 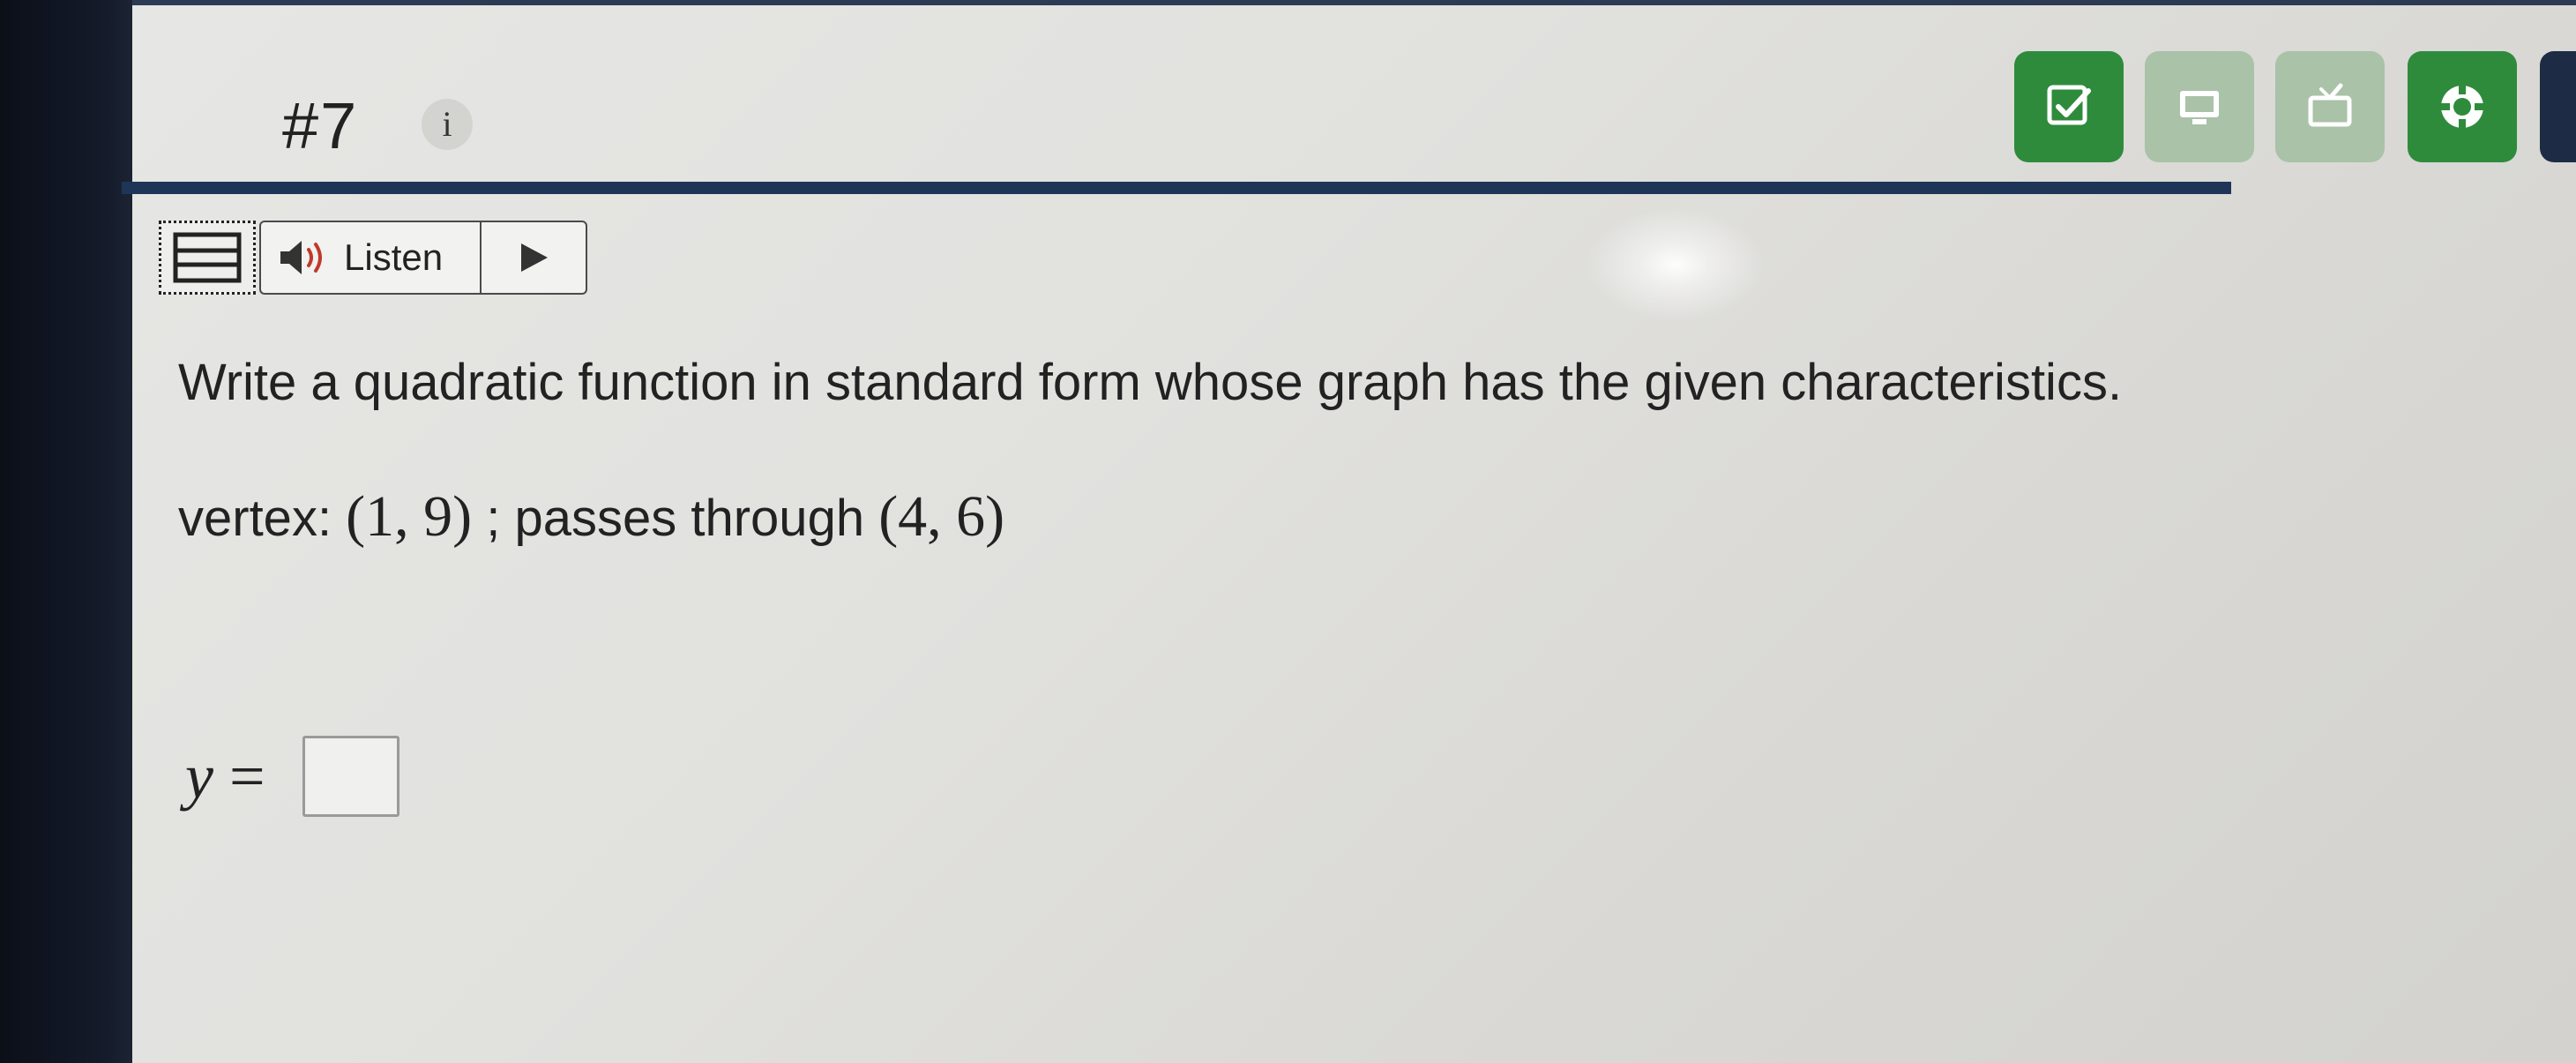 What do you see at coordinates (66, 531) in the screenshot?
I see `monitor-bezel` at bounding box center [66, 531].